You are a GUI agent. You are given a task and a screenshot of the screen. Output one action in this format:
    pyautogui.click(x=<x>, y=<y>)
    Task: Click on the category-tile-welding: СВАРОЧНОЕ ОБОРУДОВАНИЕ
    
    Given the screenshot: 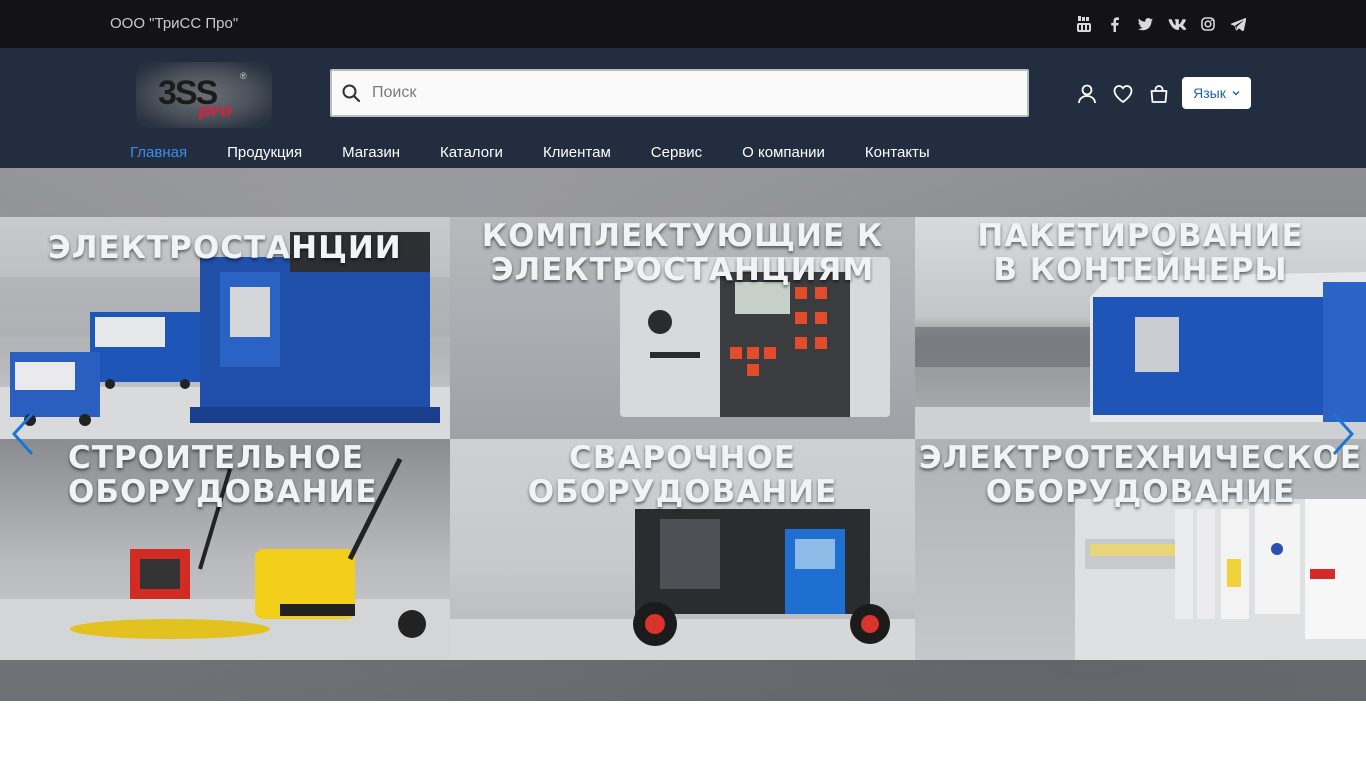 What is the action you would take?
    pyautogui.click(x=682, y=549)
    